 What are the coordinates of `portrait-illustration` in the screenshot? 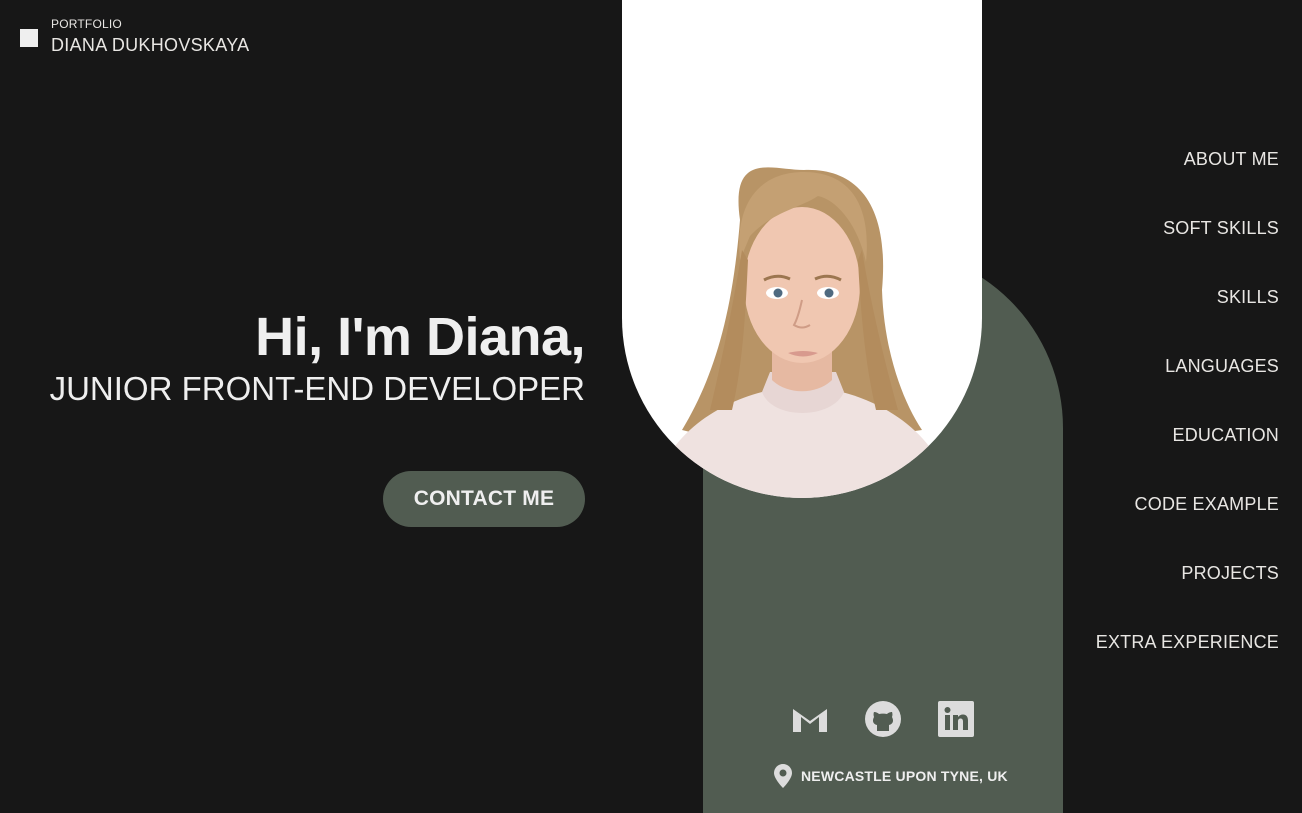 It's located at (802, 332).